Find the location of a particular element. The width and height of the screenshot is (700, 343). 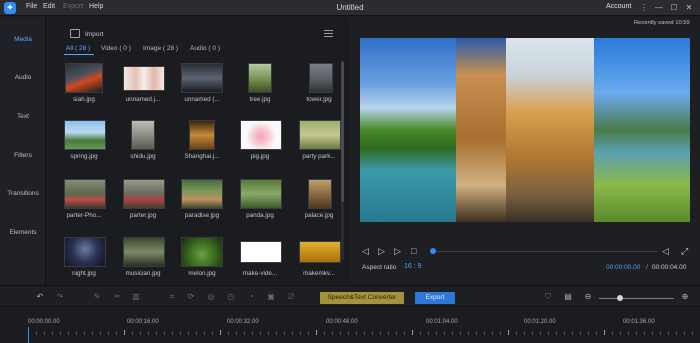

freeze-frame-icon: ▣ is located at coordinates (271, 296).